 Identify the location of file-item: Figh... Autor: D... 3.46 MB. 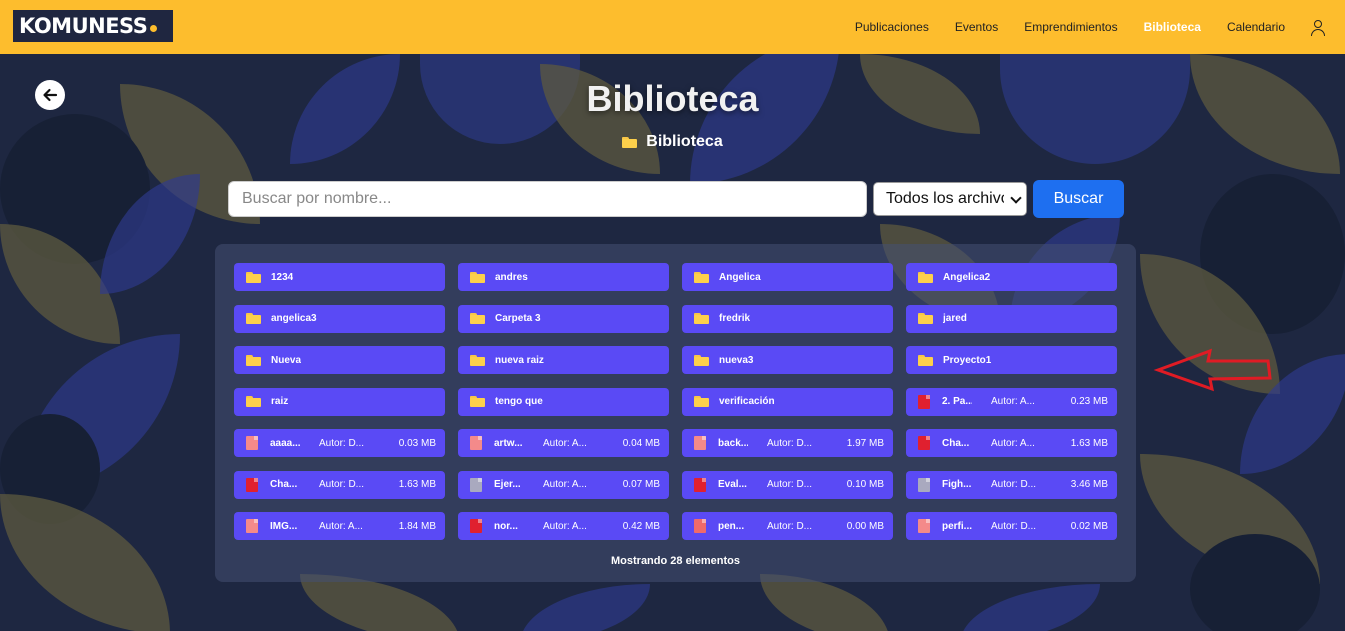
(1011, 484).